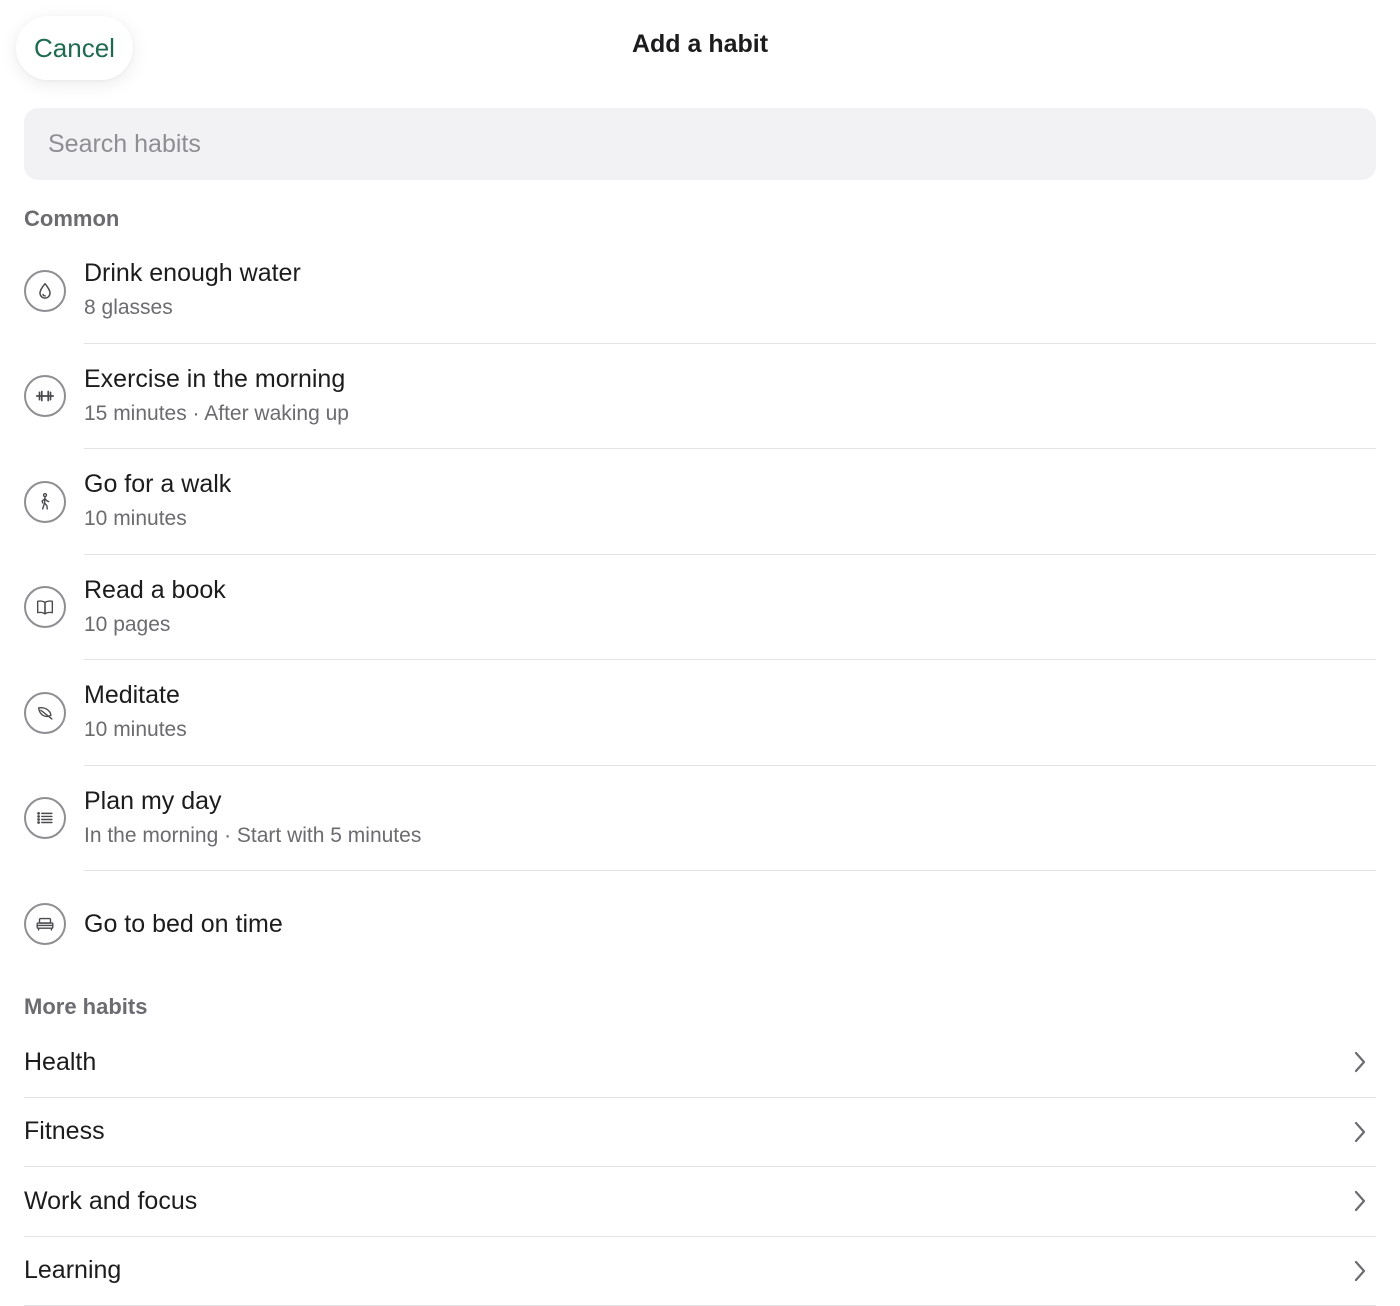 The width and height of the screenshot is (1400, 1306). Describe the element at coordinates (155, 589) in the screenshot. I see `habit-title: Read a book` at that location.